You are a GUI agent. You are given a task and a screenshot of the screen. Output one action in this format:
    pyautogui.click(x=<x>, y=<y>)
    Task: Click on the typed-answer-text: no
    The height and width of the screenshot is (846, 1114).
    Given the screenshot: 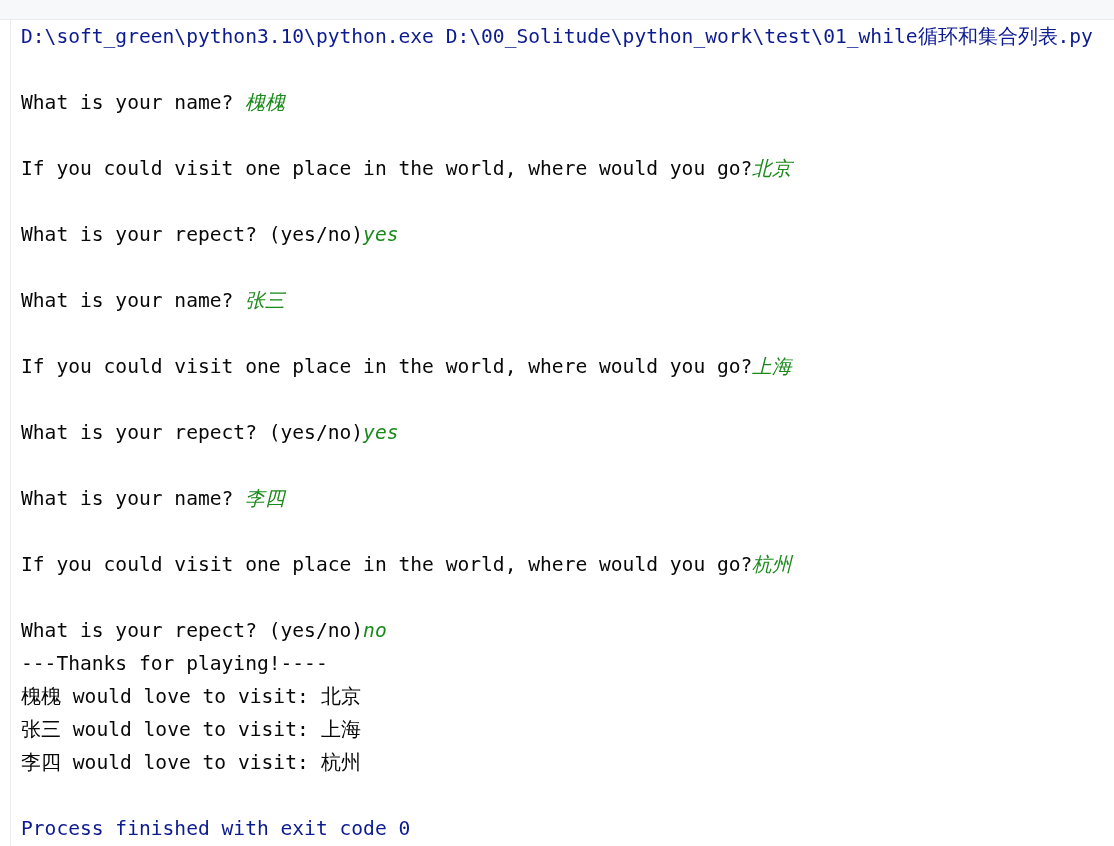 What is the action you would take?
    pyautogui.click(x=375, y=630)
    